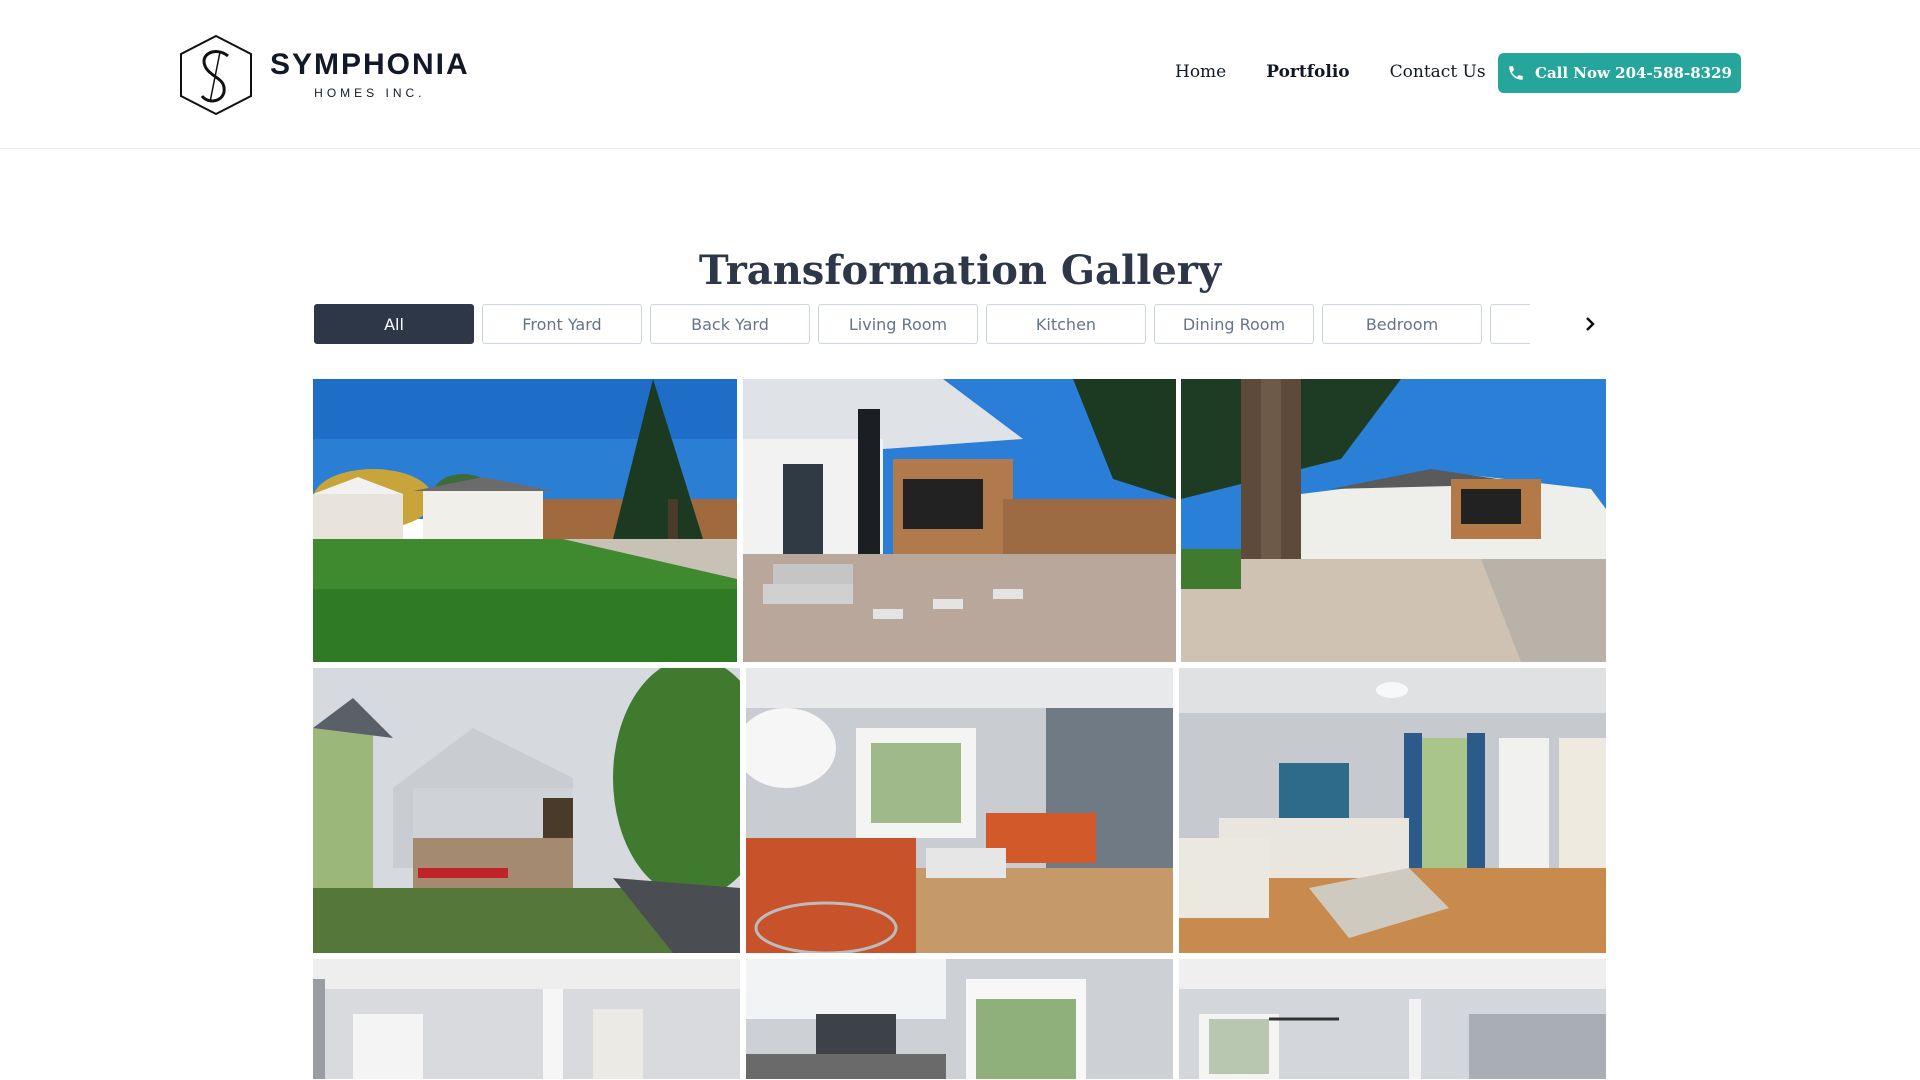  What do you see at coordinates (562, 324) in the screenshot?
I see `filter-front-yard: Front Yard` at bounding box center [562, 324].